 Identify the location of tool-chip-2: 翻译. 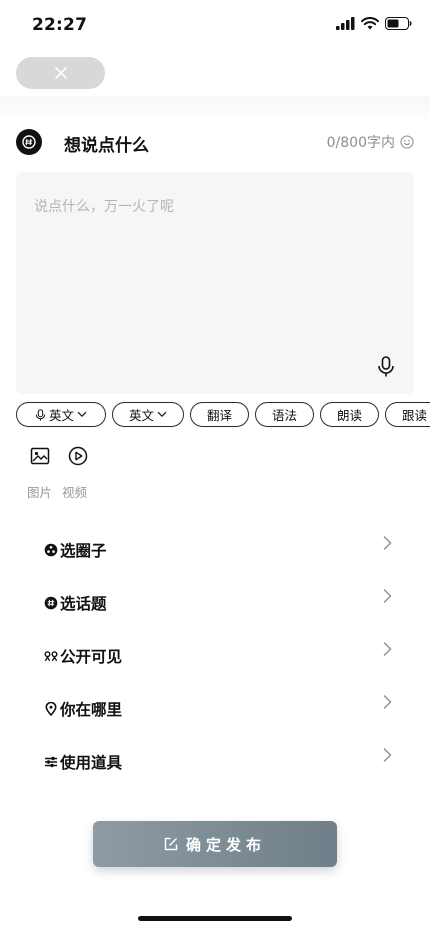
(219, 414).